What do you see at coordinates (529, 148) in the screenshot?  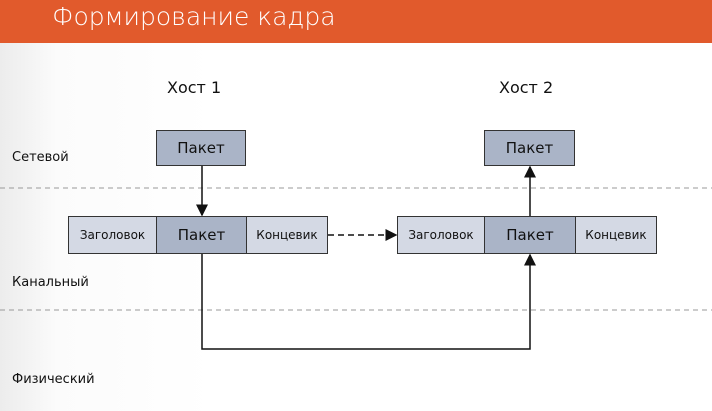 I see `host-2-packet: Пакет` at bounding box center [529, 148].